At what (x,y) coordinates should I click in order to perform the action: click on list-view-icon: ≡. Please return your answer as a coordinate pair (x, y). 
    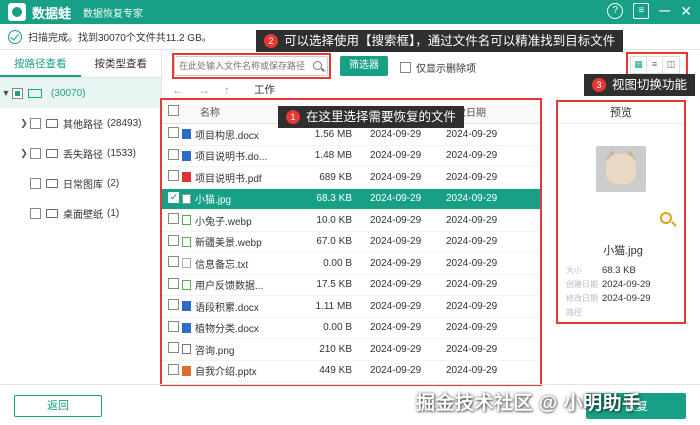
    Looking at the image, I should click on (655, 65).